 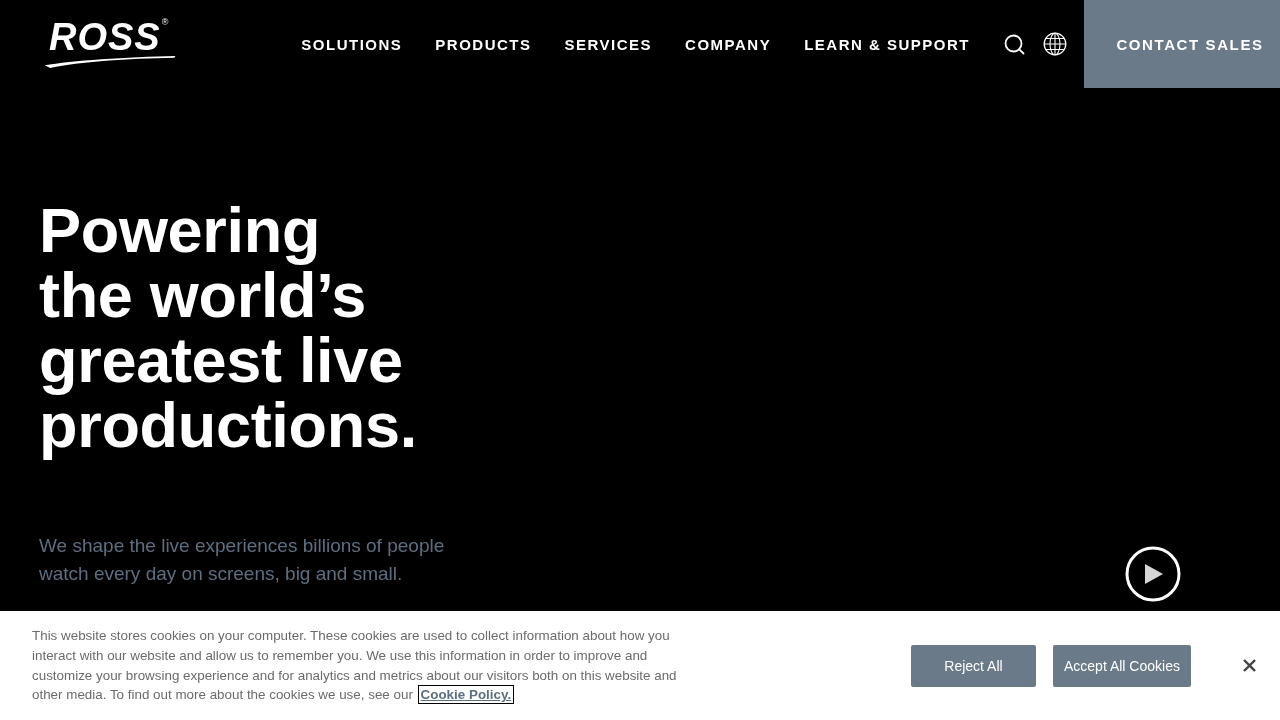 What do you see at coordinates (466, 695) in the screenshot?
I see `cookie-policy-link: Cookie Policy.` at bounding box center [466, 695].